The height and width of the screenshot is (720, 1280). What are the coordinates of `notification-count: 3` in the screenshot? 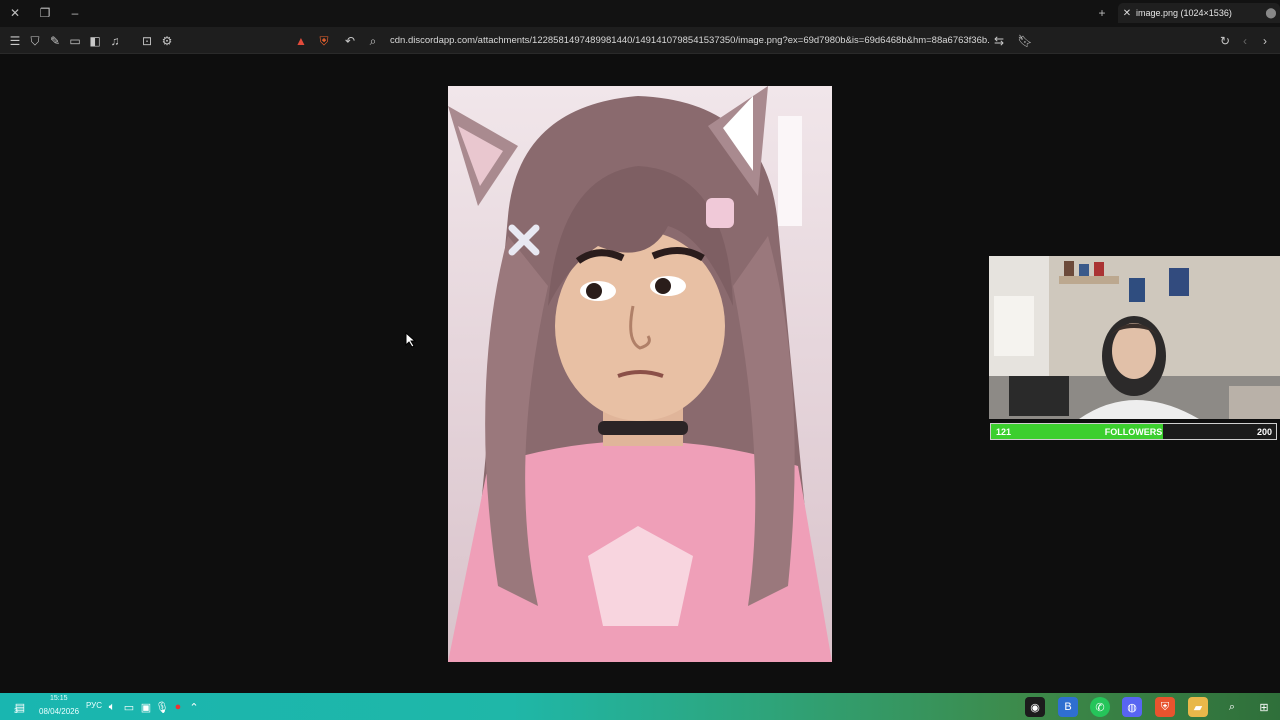 It's located at (16, 711).